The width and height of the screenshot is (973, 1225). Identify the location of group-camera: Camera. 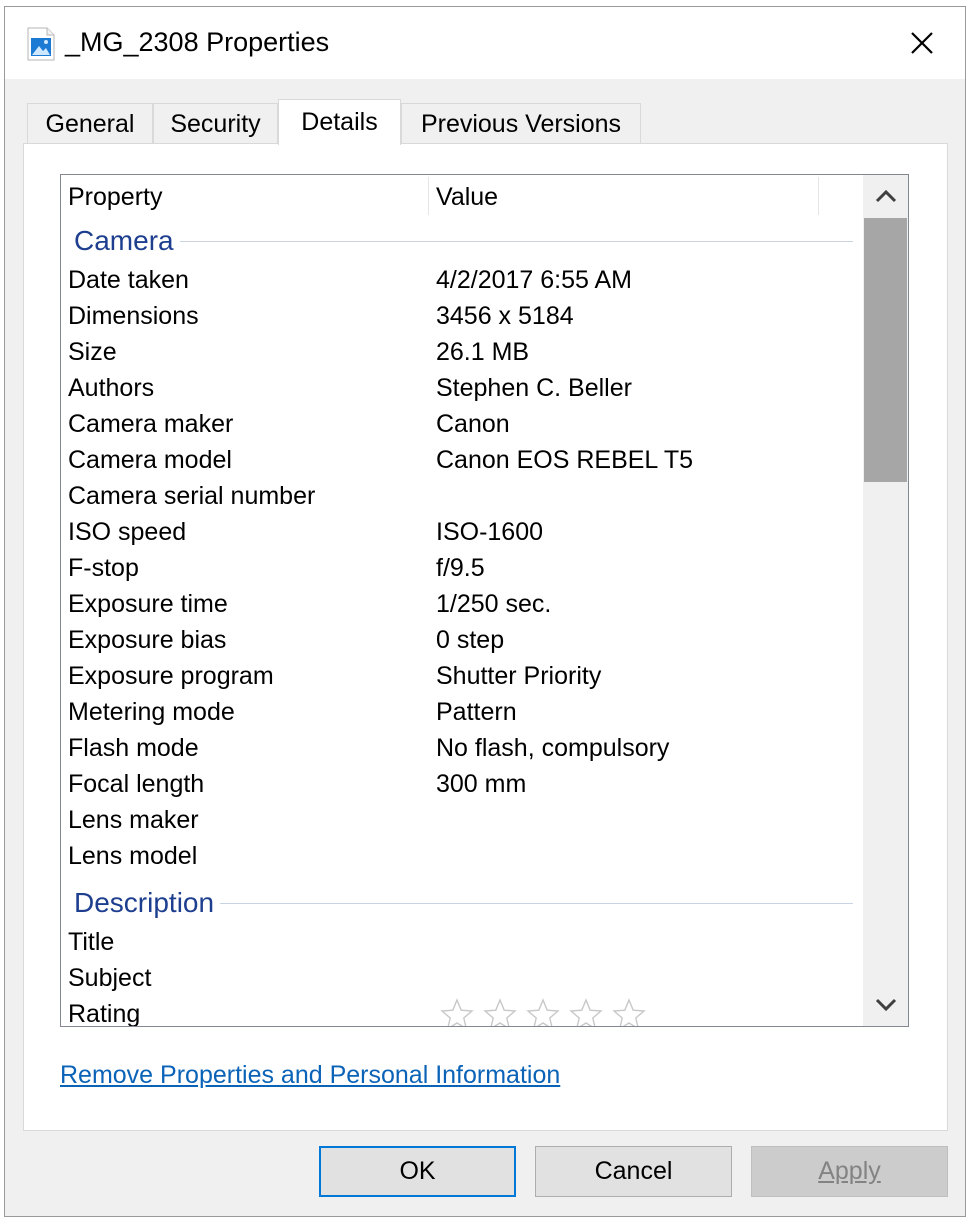
(462, 241).